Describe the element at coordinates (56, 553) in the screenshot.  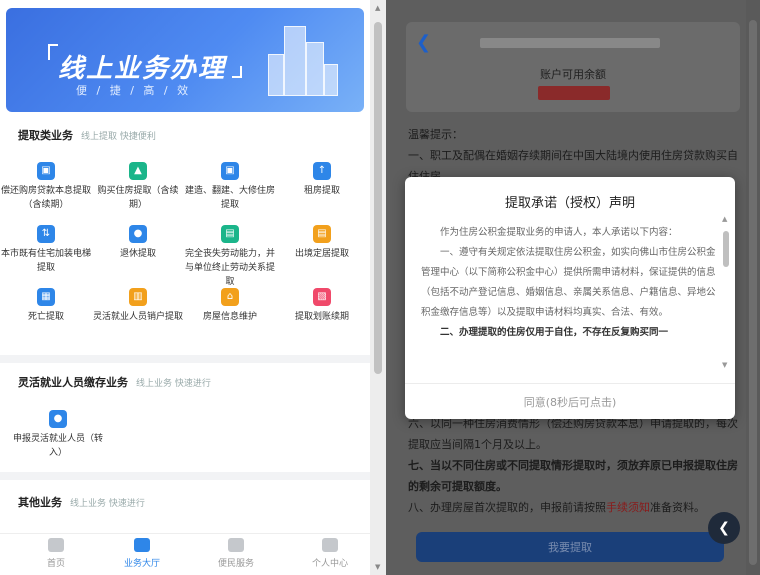
I see `nav-home: 首页` at that location.